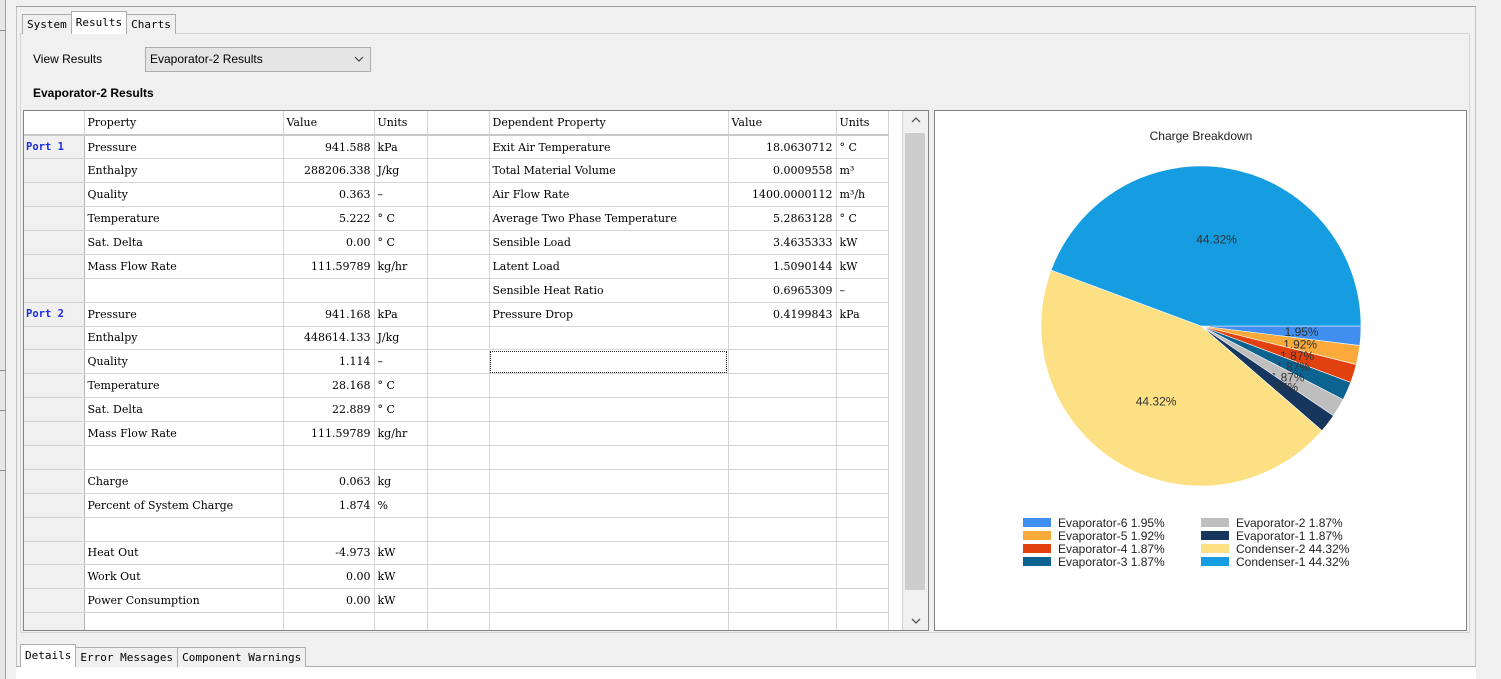 The height and width of the screenshot is (679, 1501). What do you see at coordinates (401, 123) in the screenshot?
I see `column-header: Units` at bounding box center [401, 123].